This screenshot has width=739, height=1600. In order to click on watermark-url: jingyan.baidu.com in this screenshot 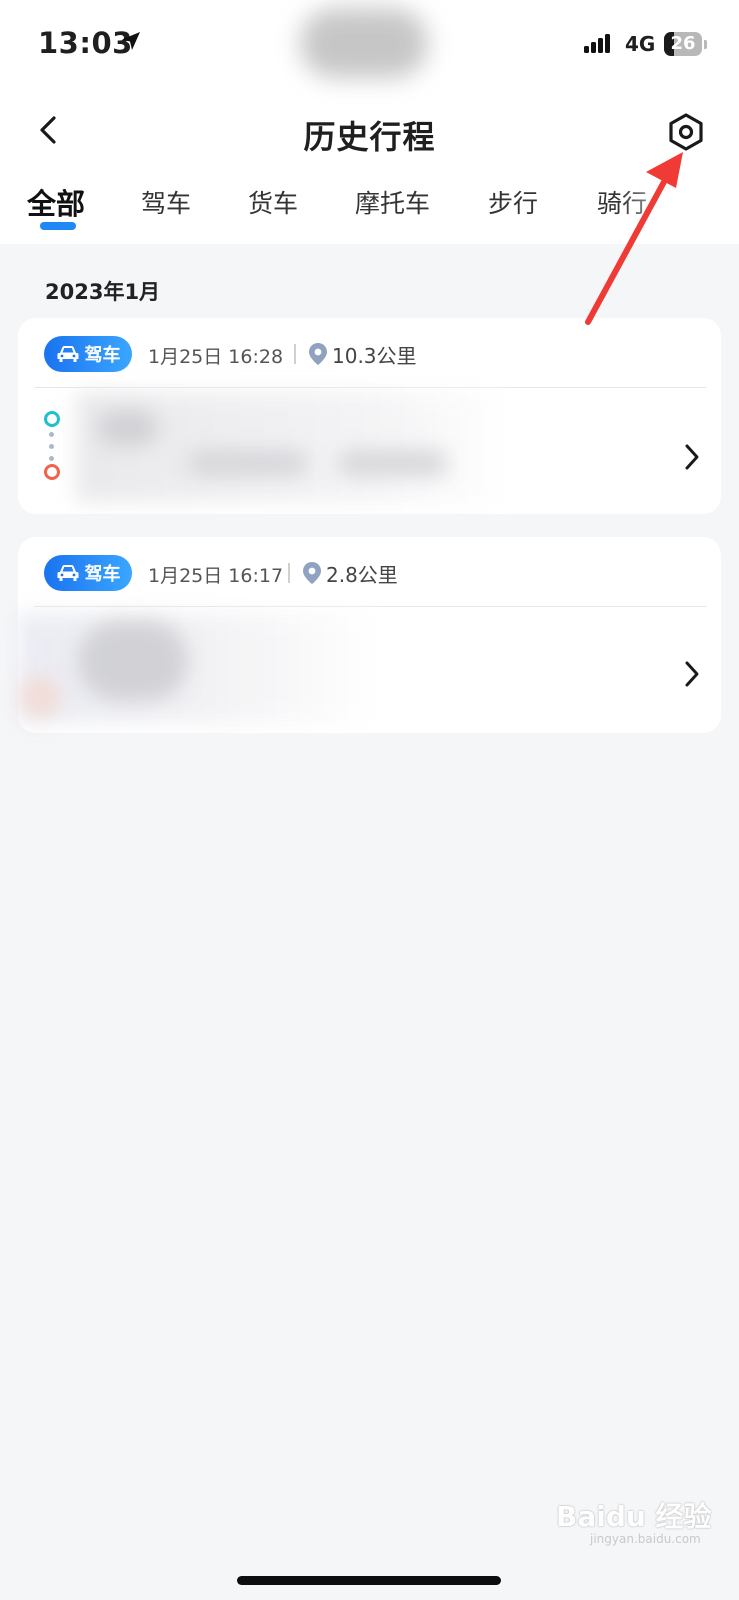, I will do `click(645, 1539)`.